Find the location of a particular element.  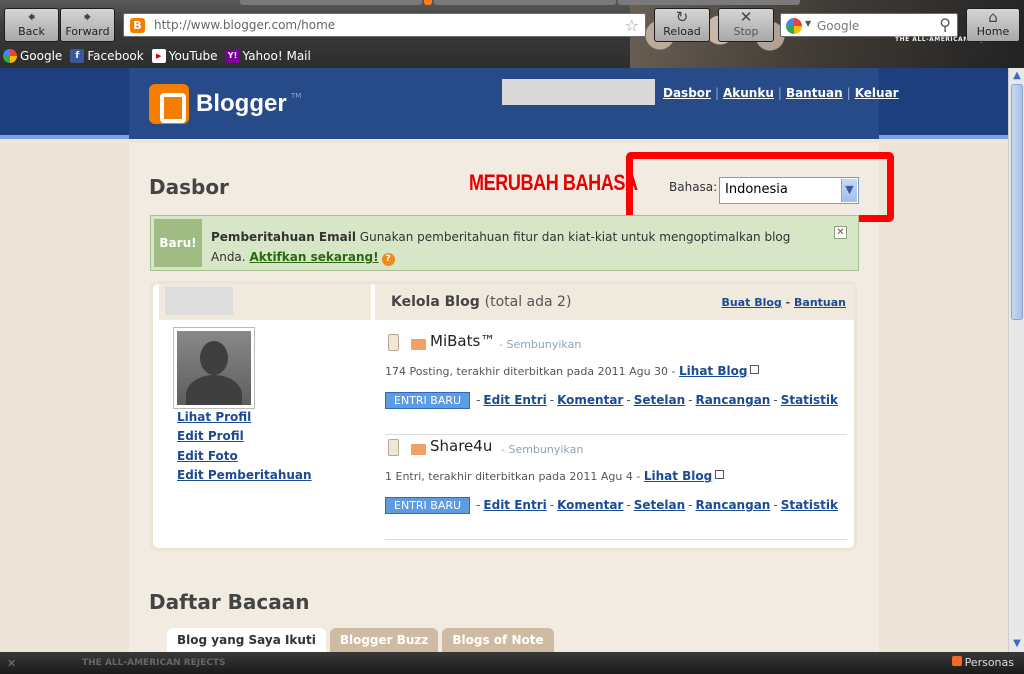

edit-photo-link: Edit Foto is located at coordinates (207, 456).